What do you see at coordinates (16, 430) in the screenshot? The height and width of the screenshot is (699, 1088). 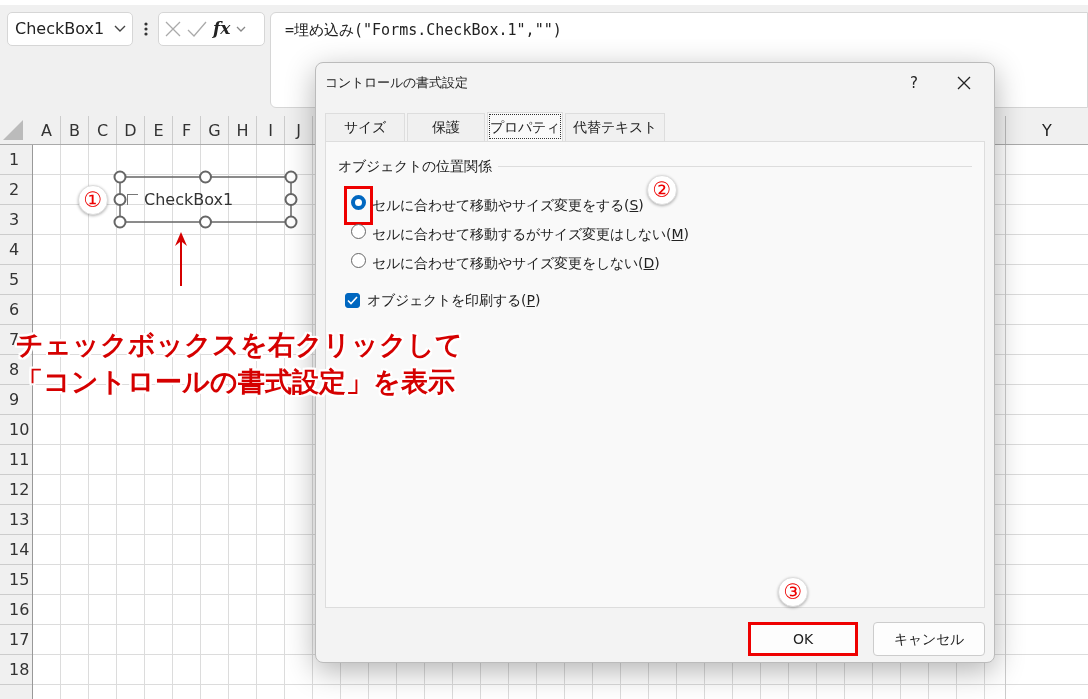 I see `row-header: 10` at bounding box center [16, 430].